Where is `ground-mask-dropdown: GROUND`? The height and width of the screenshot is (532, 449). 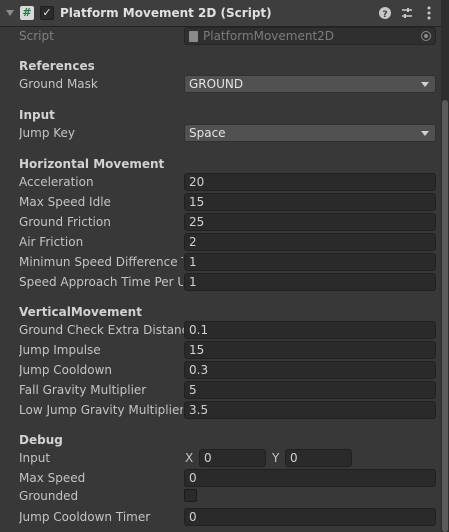
ground-mask-dropdown: GROUND is located at coordinates (310, 84).